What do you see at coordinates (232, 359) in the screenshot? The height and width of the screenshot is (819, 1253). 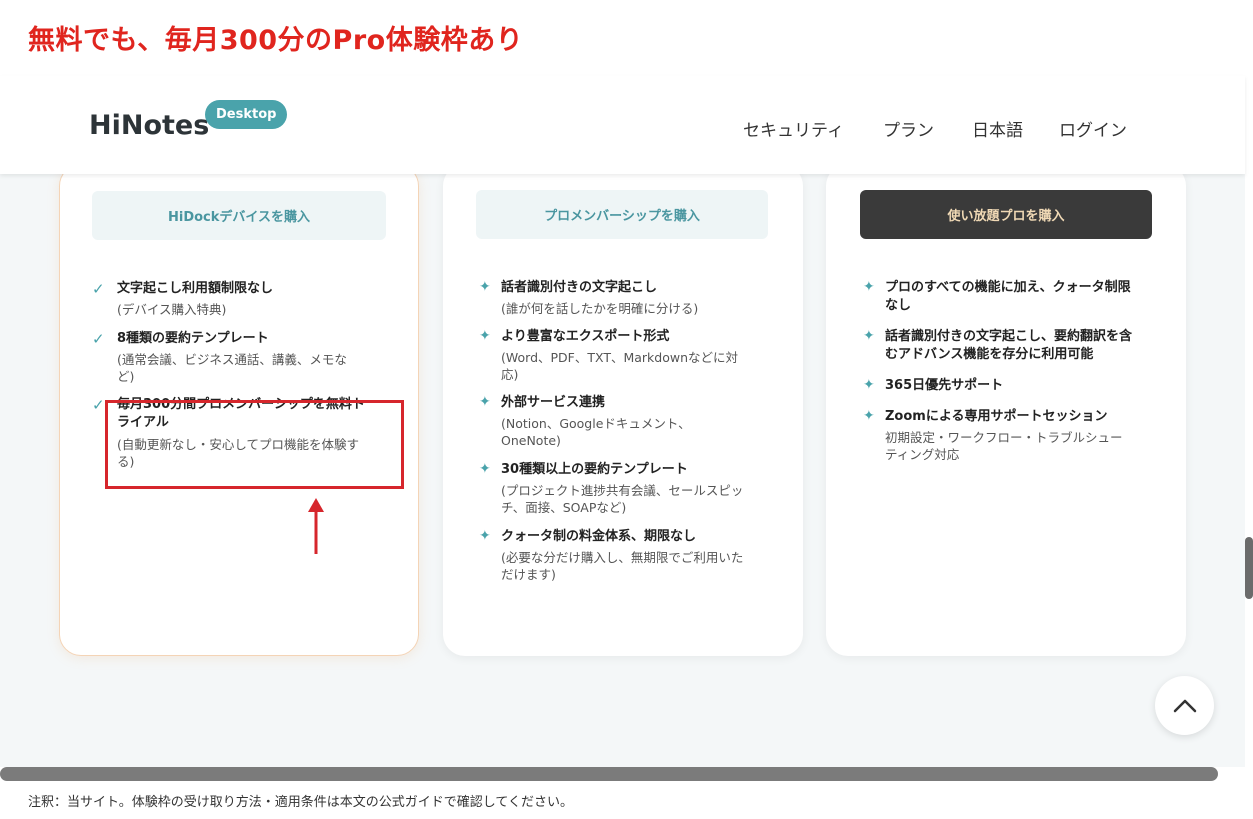 I see `feature-subtitle: (通常会議、ビジネス通話、講義、メモな` at bounding box center [232, 359].